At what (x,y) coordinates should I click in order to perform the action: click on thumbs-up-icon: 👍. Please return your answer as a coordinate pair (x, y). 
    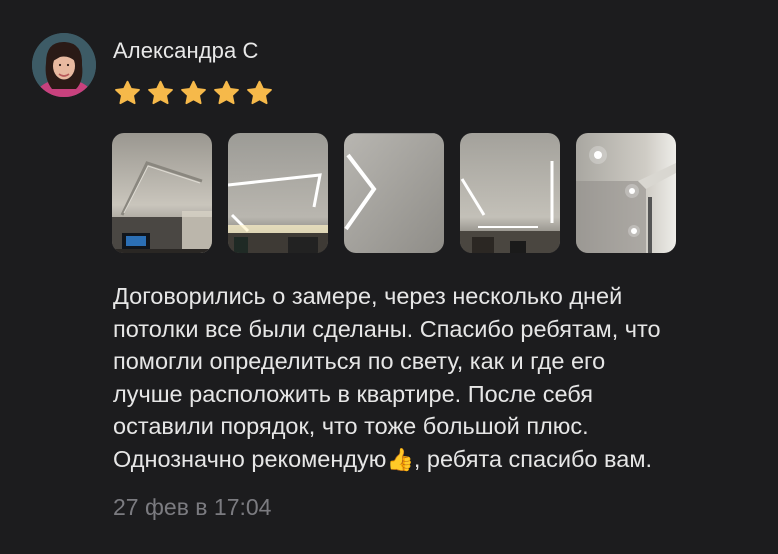
    Looking at the image, I should click on (400, 459).